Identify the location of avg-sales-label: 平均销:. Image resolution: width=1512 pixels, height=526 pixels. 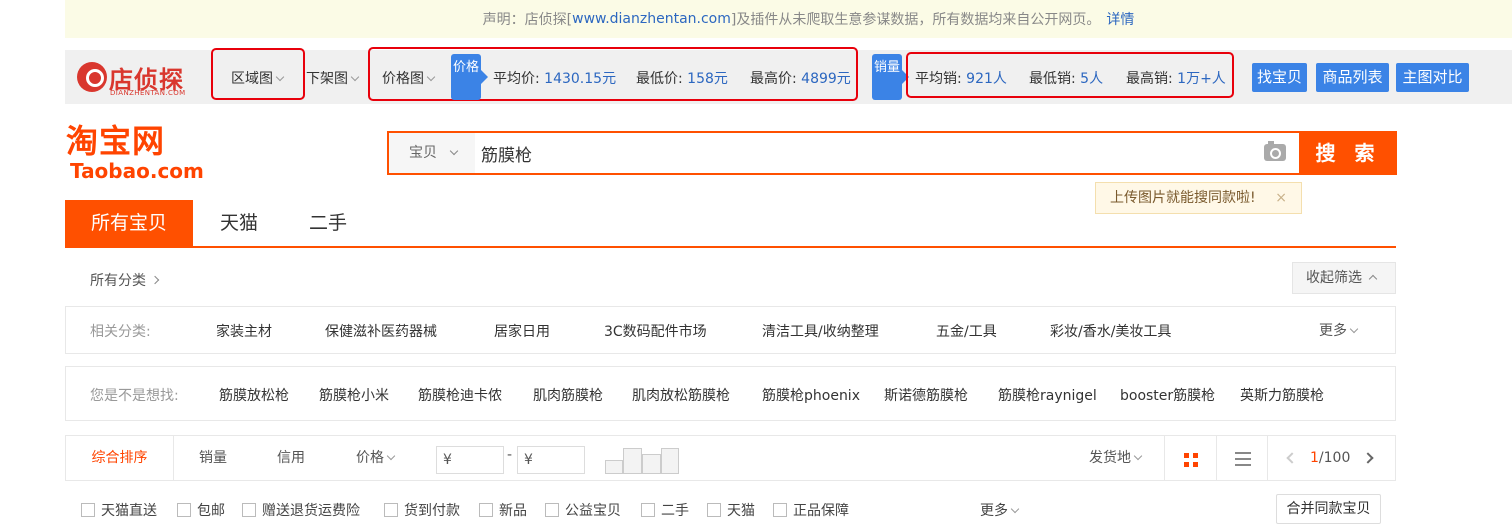
(938, 79).